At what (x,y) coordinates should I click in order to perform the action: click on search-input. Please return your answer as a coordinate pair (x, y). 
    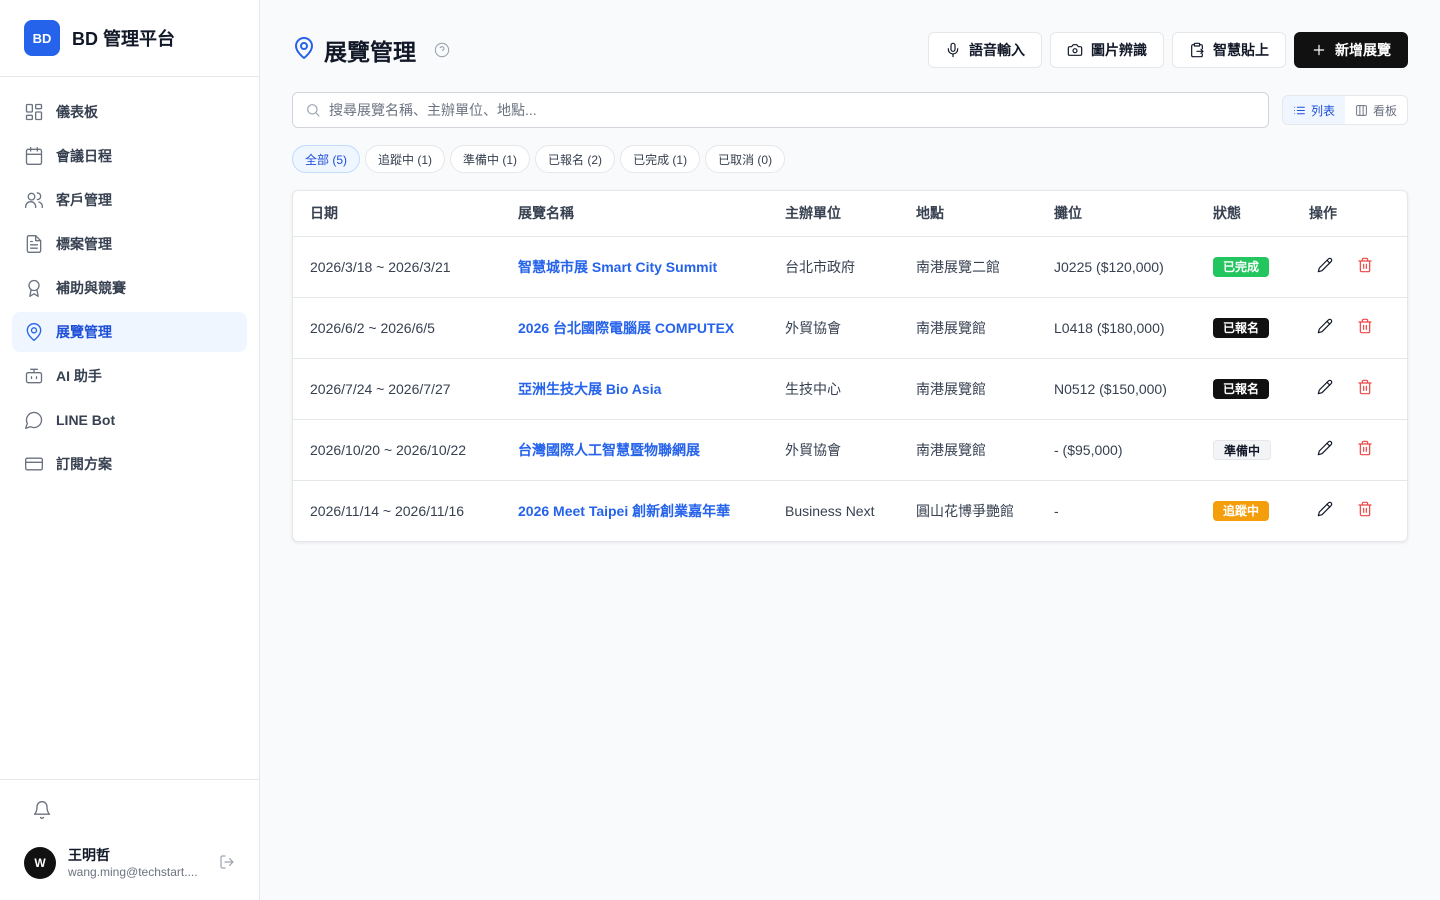
    Looking at the image, I should click on (779, 110).